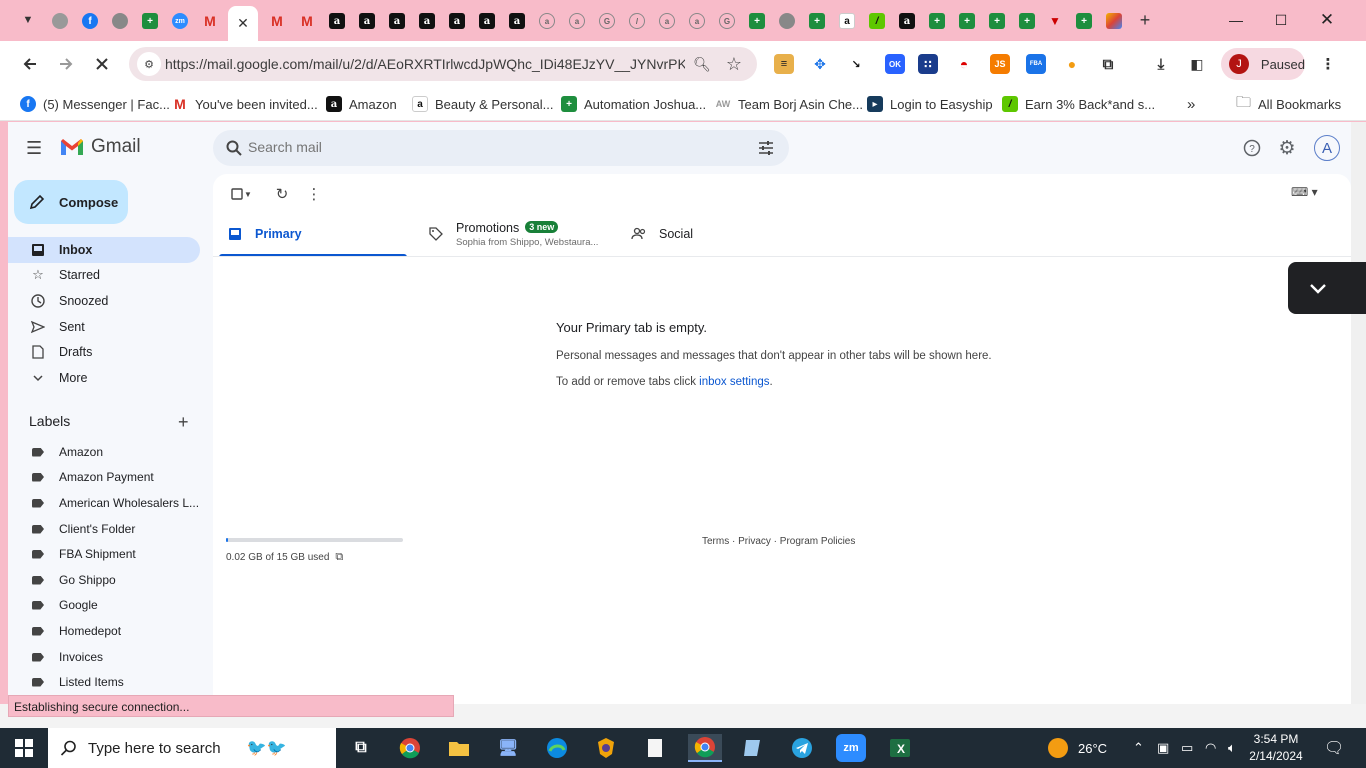  Describe the element at coordinates (1197, 64) in the screenshot. I see `side-panel-icon: ◧` at that location.